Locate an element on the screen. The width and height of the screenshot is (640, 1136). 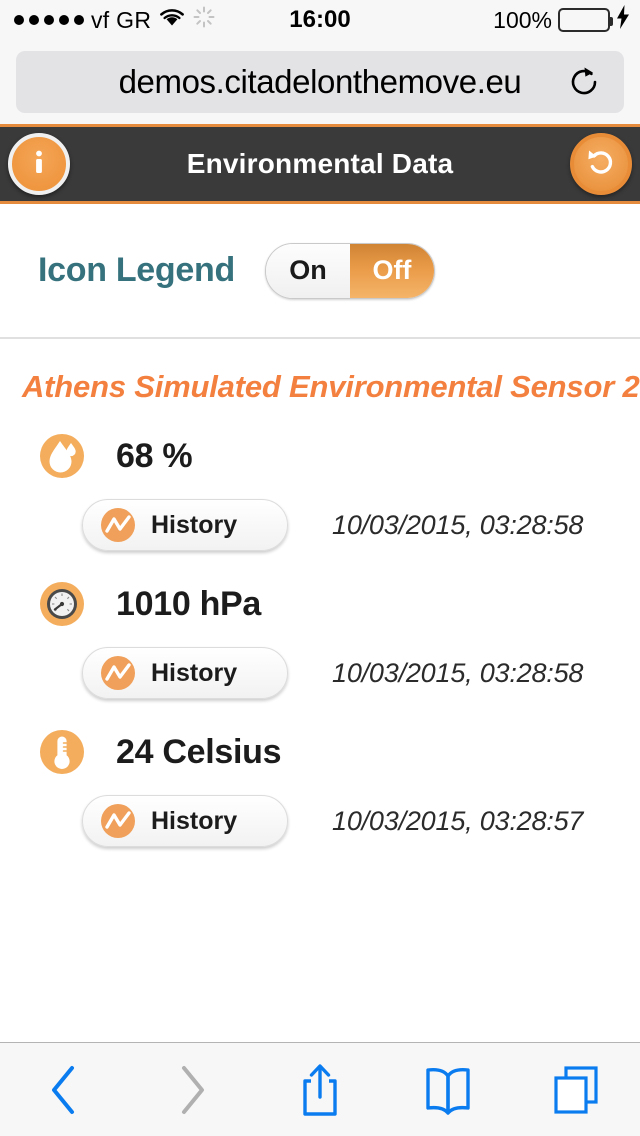
bookmarks-button is located at coordinates (448, 1090).